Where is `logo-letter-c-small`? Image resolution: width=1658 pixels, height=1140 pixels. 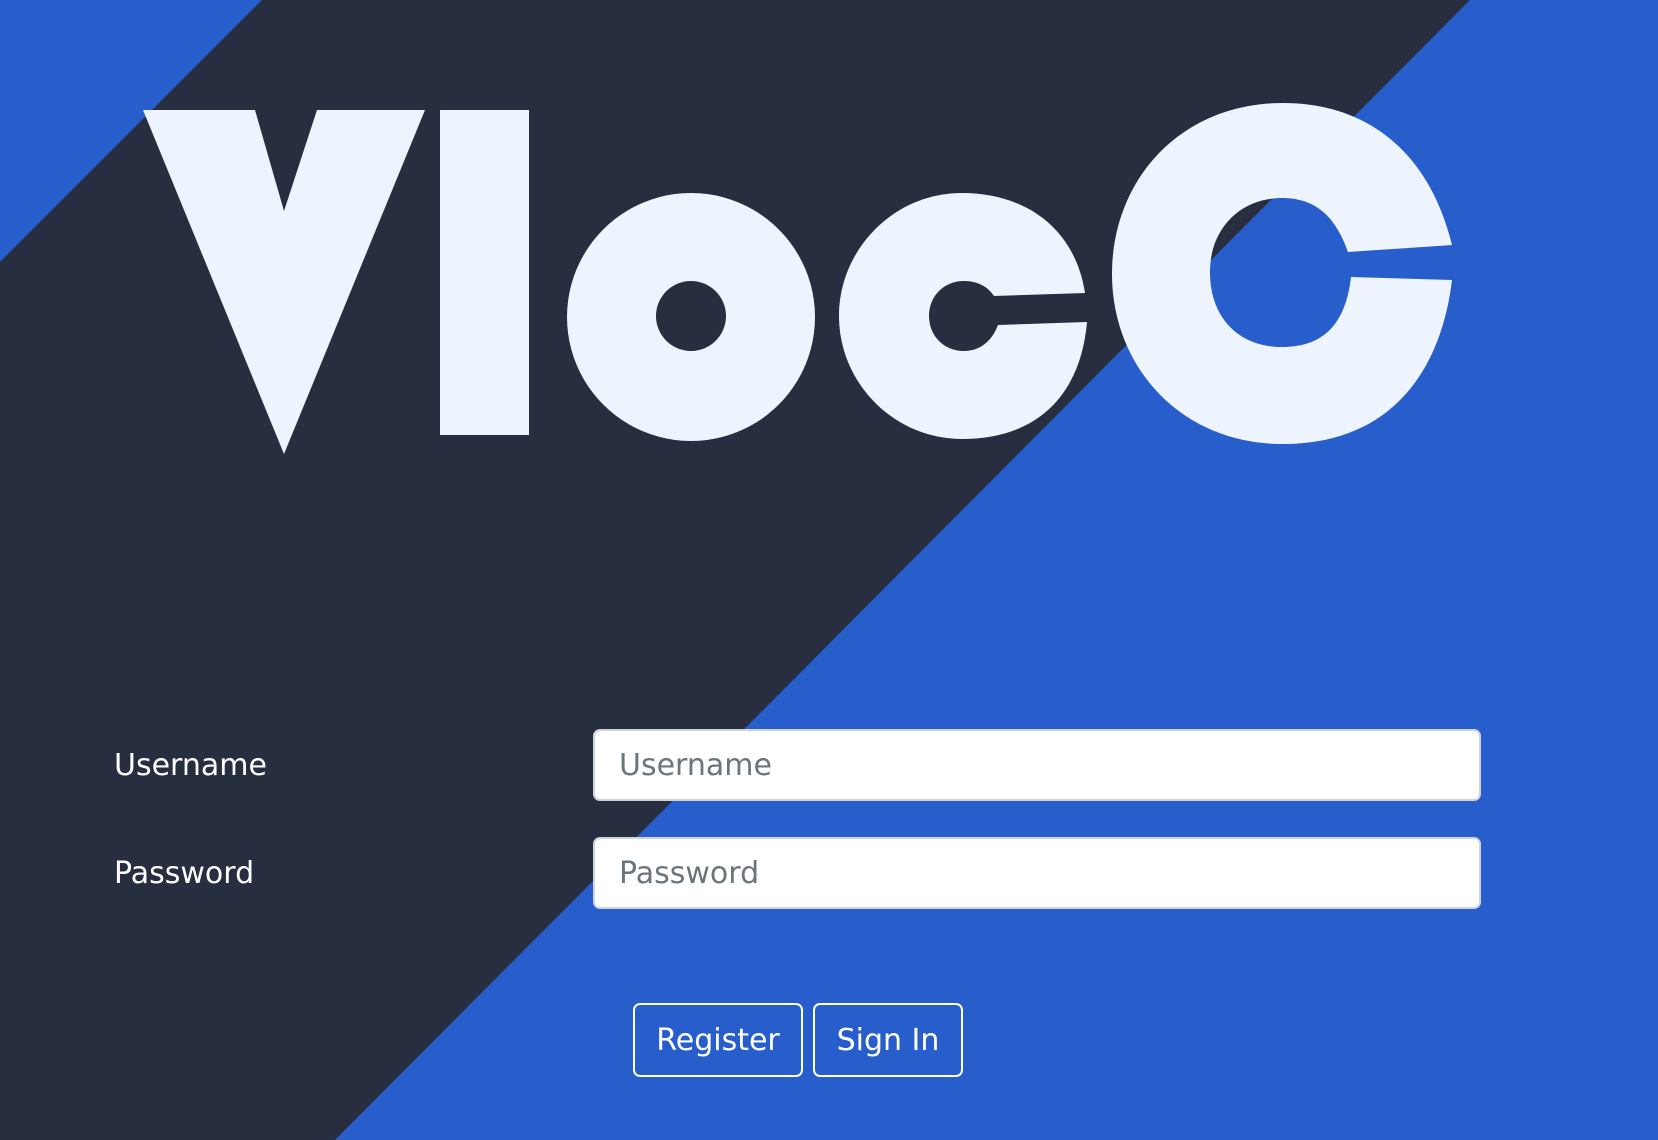
logo-letter-c-small is located at coordinates (963, 316).